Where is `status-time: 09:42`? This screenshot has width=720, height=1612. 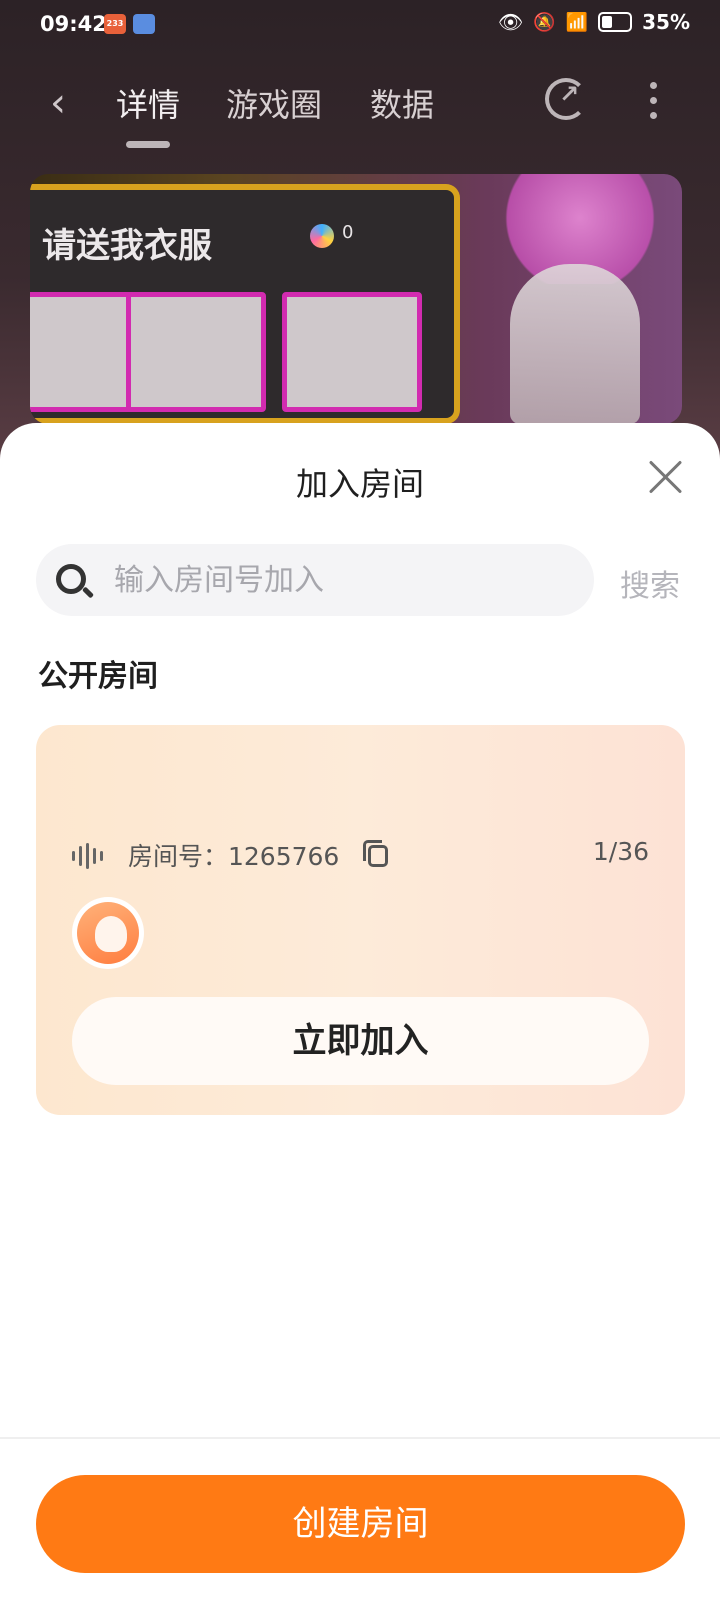 status-time: 09:42 is located at coordinates (73, 24).